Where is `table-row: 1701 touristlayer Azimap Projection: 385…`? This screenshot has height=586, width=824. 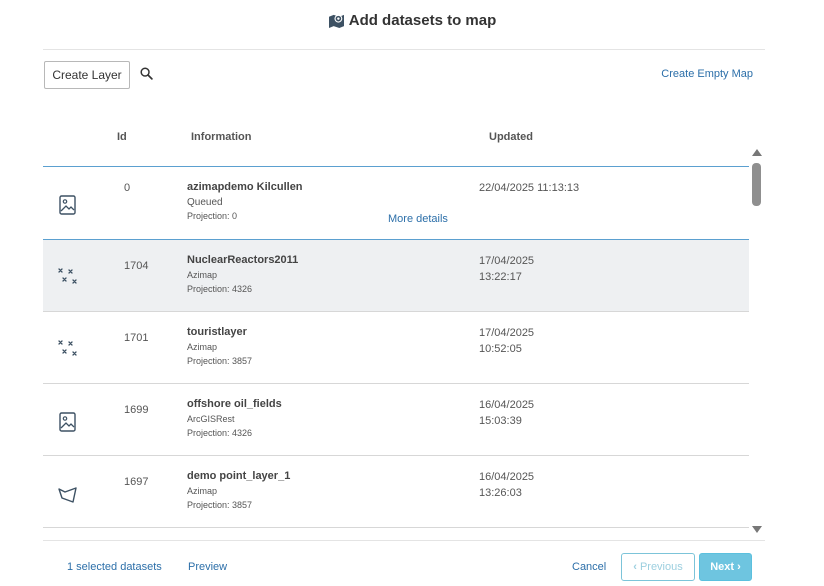
table-row: 1701 touristlayer Azimap Projection: 385… is located at coordinates (396, 348).